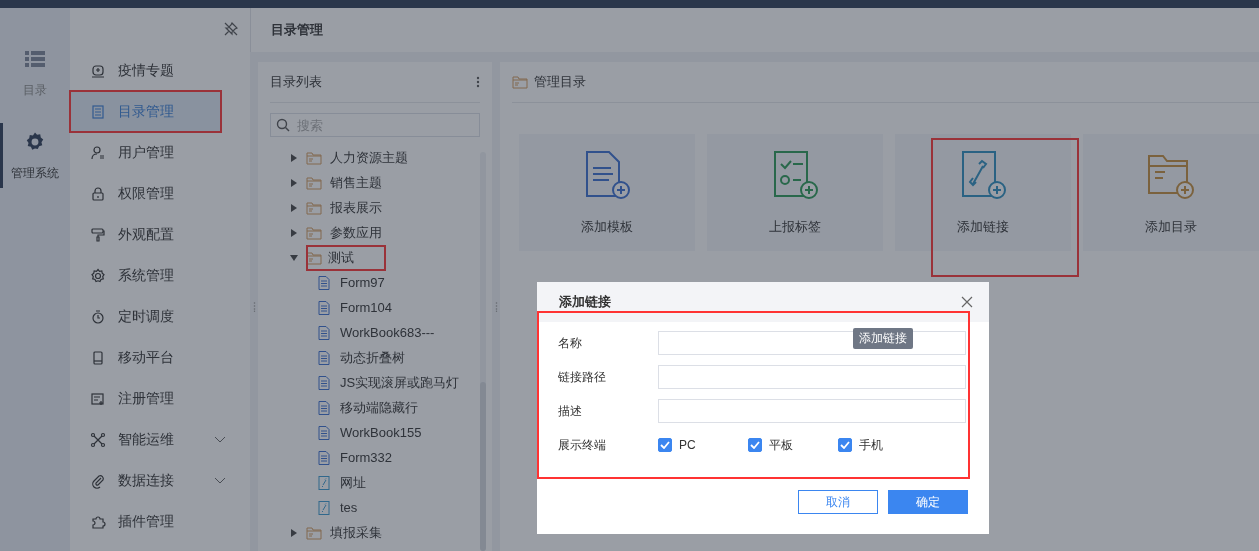  Describe the element at coordinates (560, 82) in the screenshot. I see `panel-title: 管理目录` at that location.